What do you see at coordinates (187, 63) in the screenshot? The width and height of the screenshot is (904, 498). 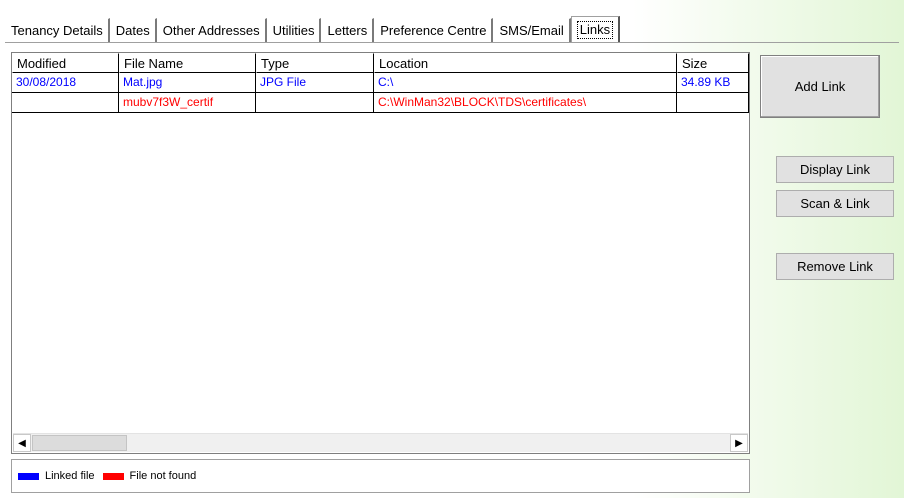 I see `column-header-file-name: File Name` at bounding box center [187, 63].